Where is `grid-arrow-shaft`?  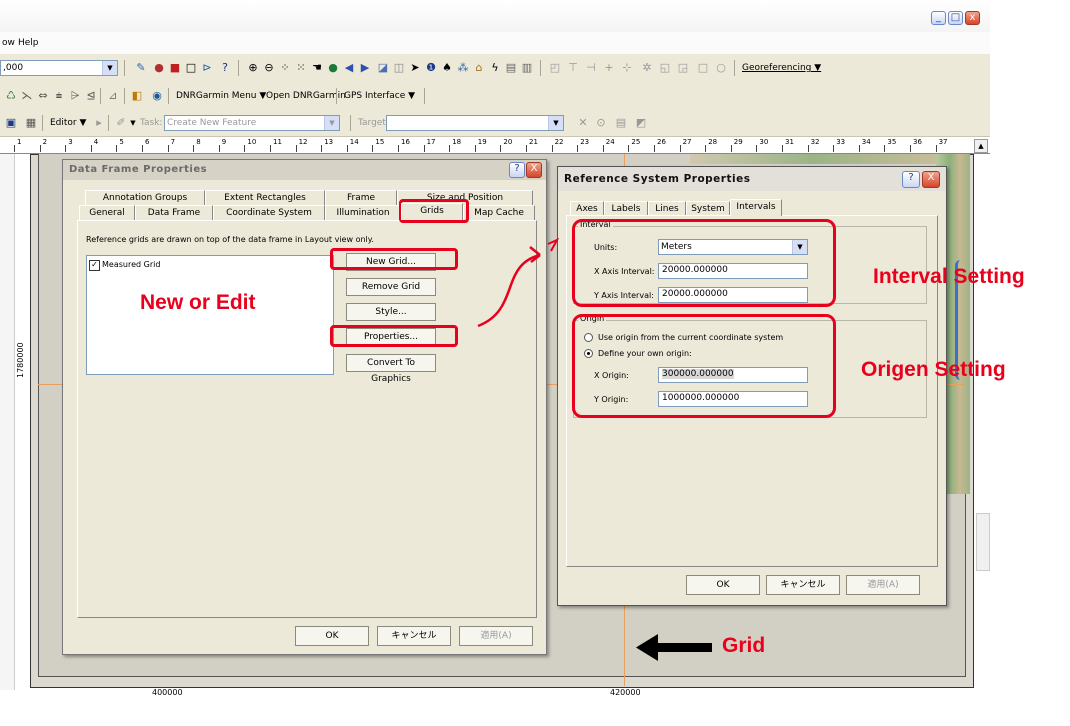
grid-arrow-shaft is located at coordinates (683, 647).